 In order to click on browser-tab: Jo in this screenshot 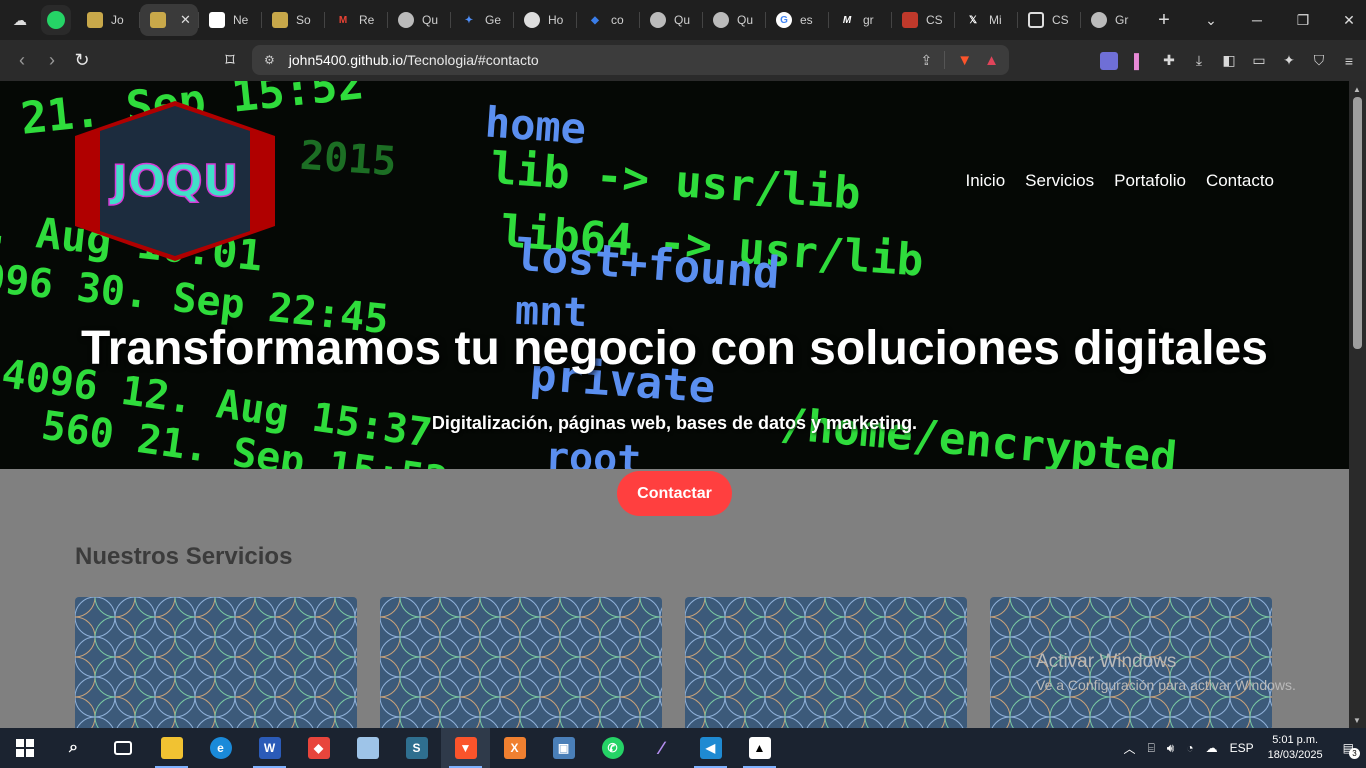, I will do `click(108, 20)`.